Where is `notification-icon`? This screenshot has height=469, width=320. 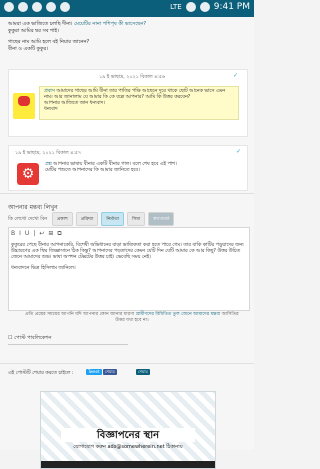 notification-icon is located at coordinates (9, 7).